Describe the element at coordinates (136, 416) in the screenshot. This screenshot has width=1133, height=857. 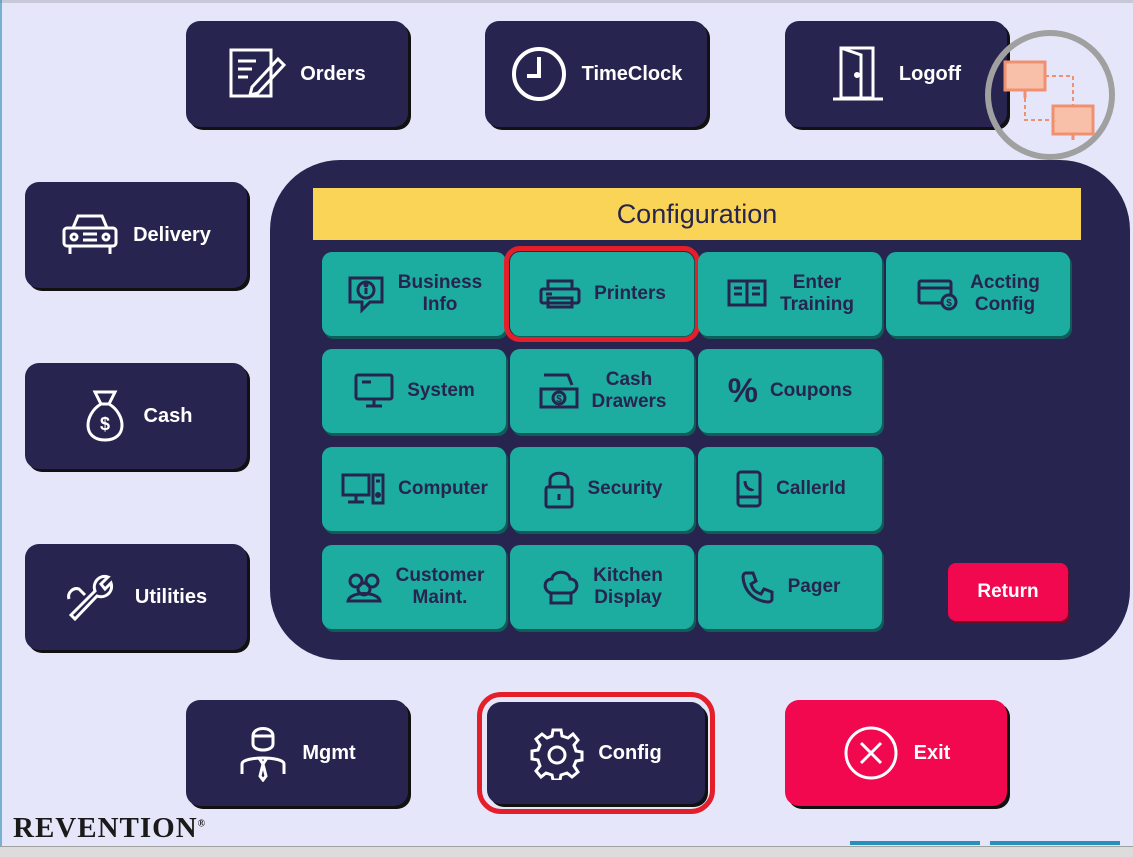
I see `cash-button: $ Cash` at that location.